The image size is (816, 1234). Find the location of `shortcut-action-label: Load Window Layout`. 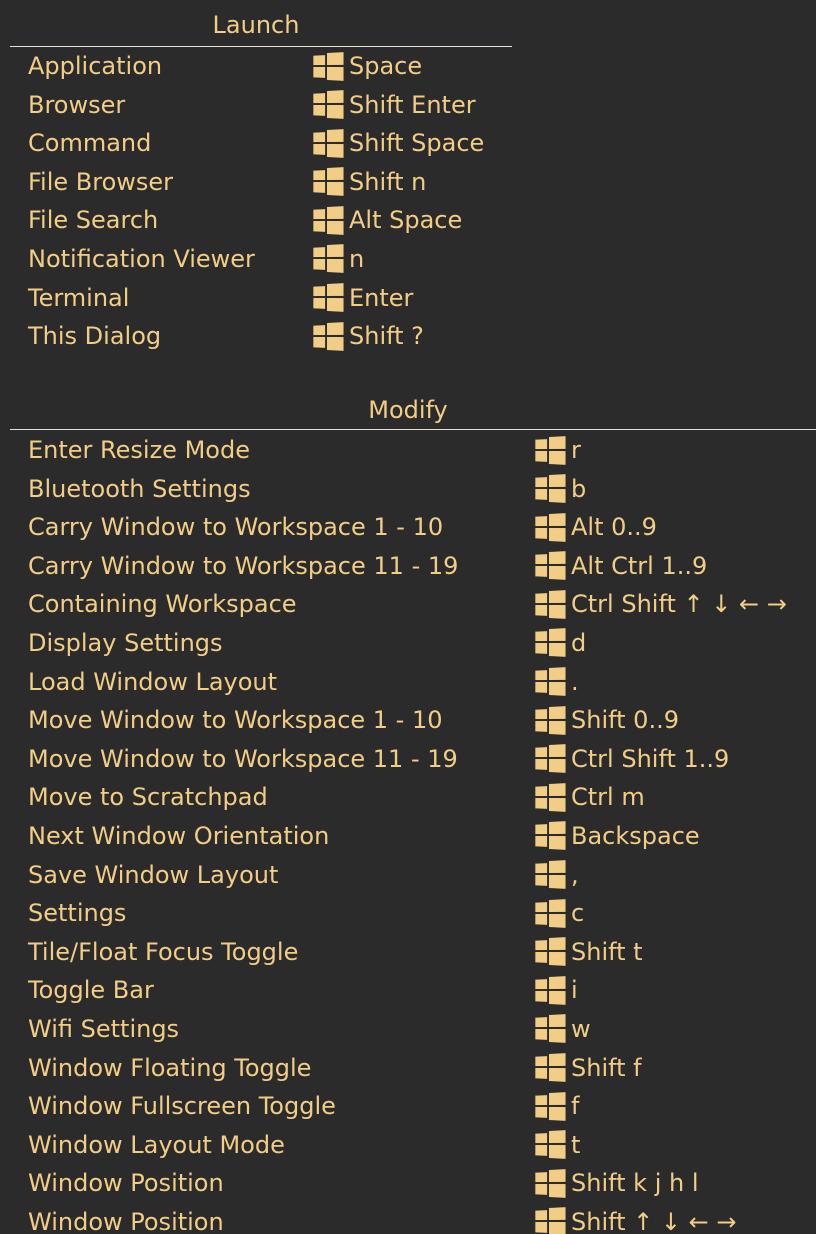

shortcut-action-label: Load Window Layout is located at coordinates (153, 681).